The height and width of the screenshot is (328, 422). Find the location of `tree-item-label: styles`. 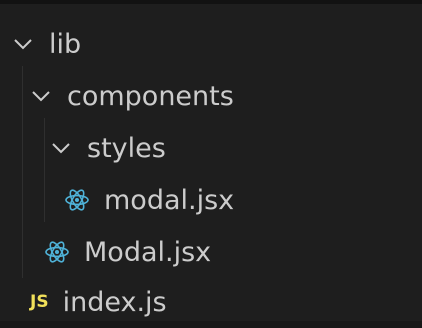

tree-item-label: styles is located at coordinates (126, 148).